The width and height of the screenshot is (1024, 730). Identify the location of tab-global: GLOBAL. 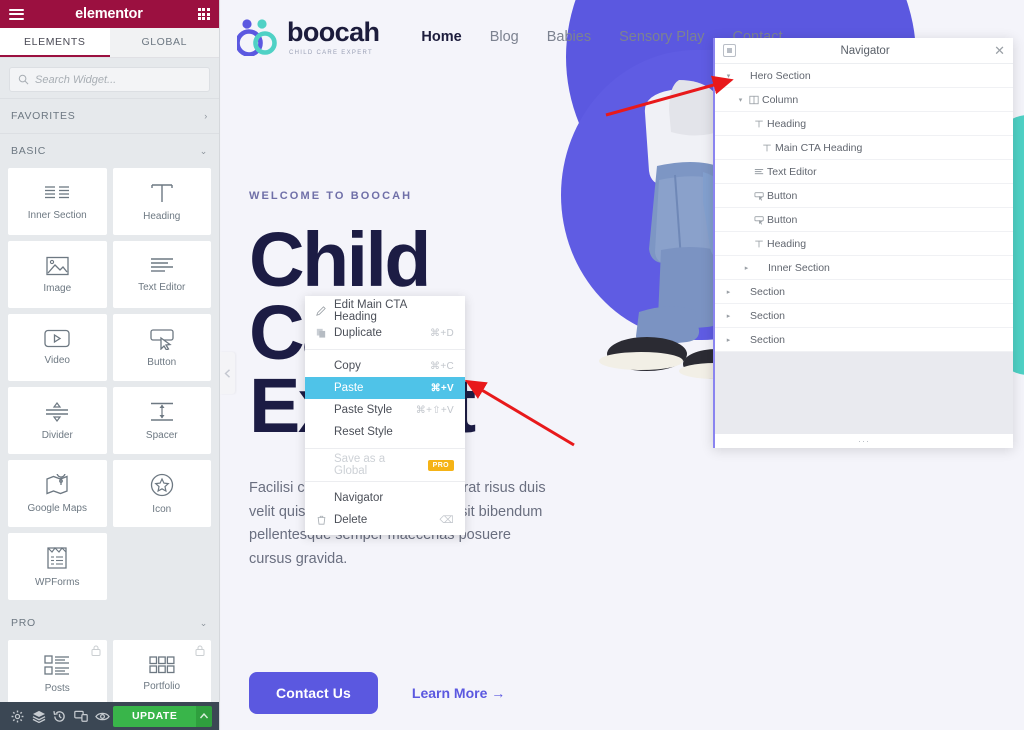
(164, 42).